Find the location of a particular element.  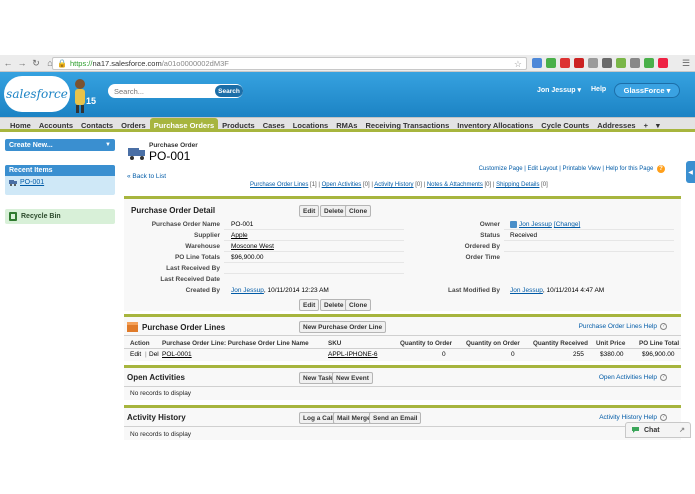

bookmark-star-icon: ☆ is located at coordinates (518, 64).